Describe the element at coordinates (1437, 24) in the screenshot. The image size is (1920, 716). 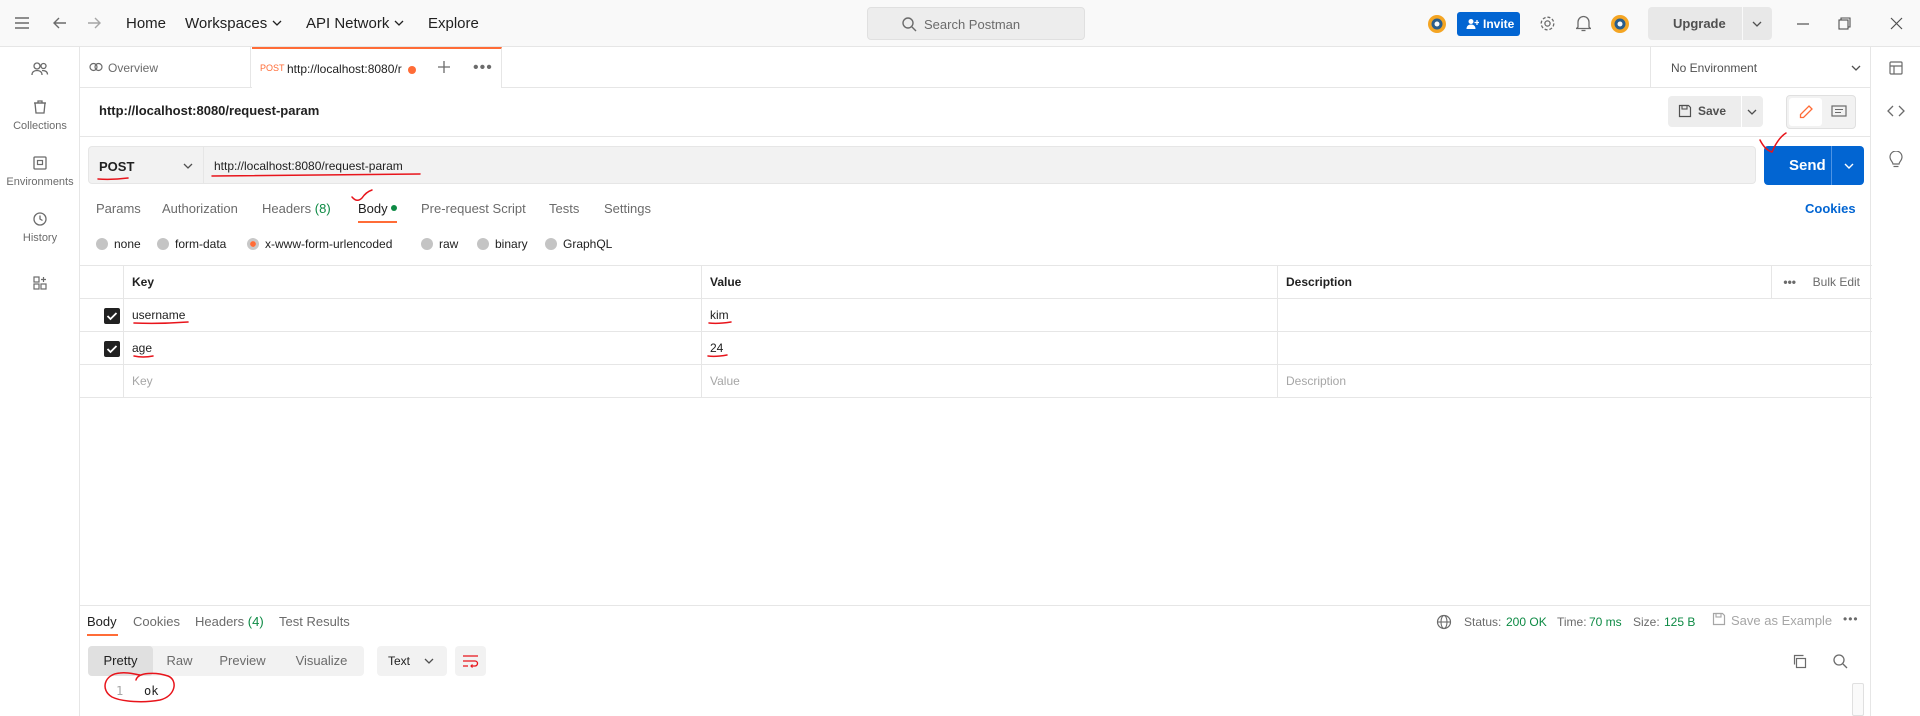
I see `workspace-avatar-icon` at that location.